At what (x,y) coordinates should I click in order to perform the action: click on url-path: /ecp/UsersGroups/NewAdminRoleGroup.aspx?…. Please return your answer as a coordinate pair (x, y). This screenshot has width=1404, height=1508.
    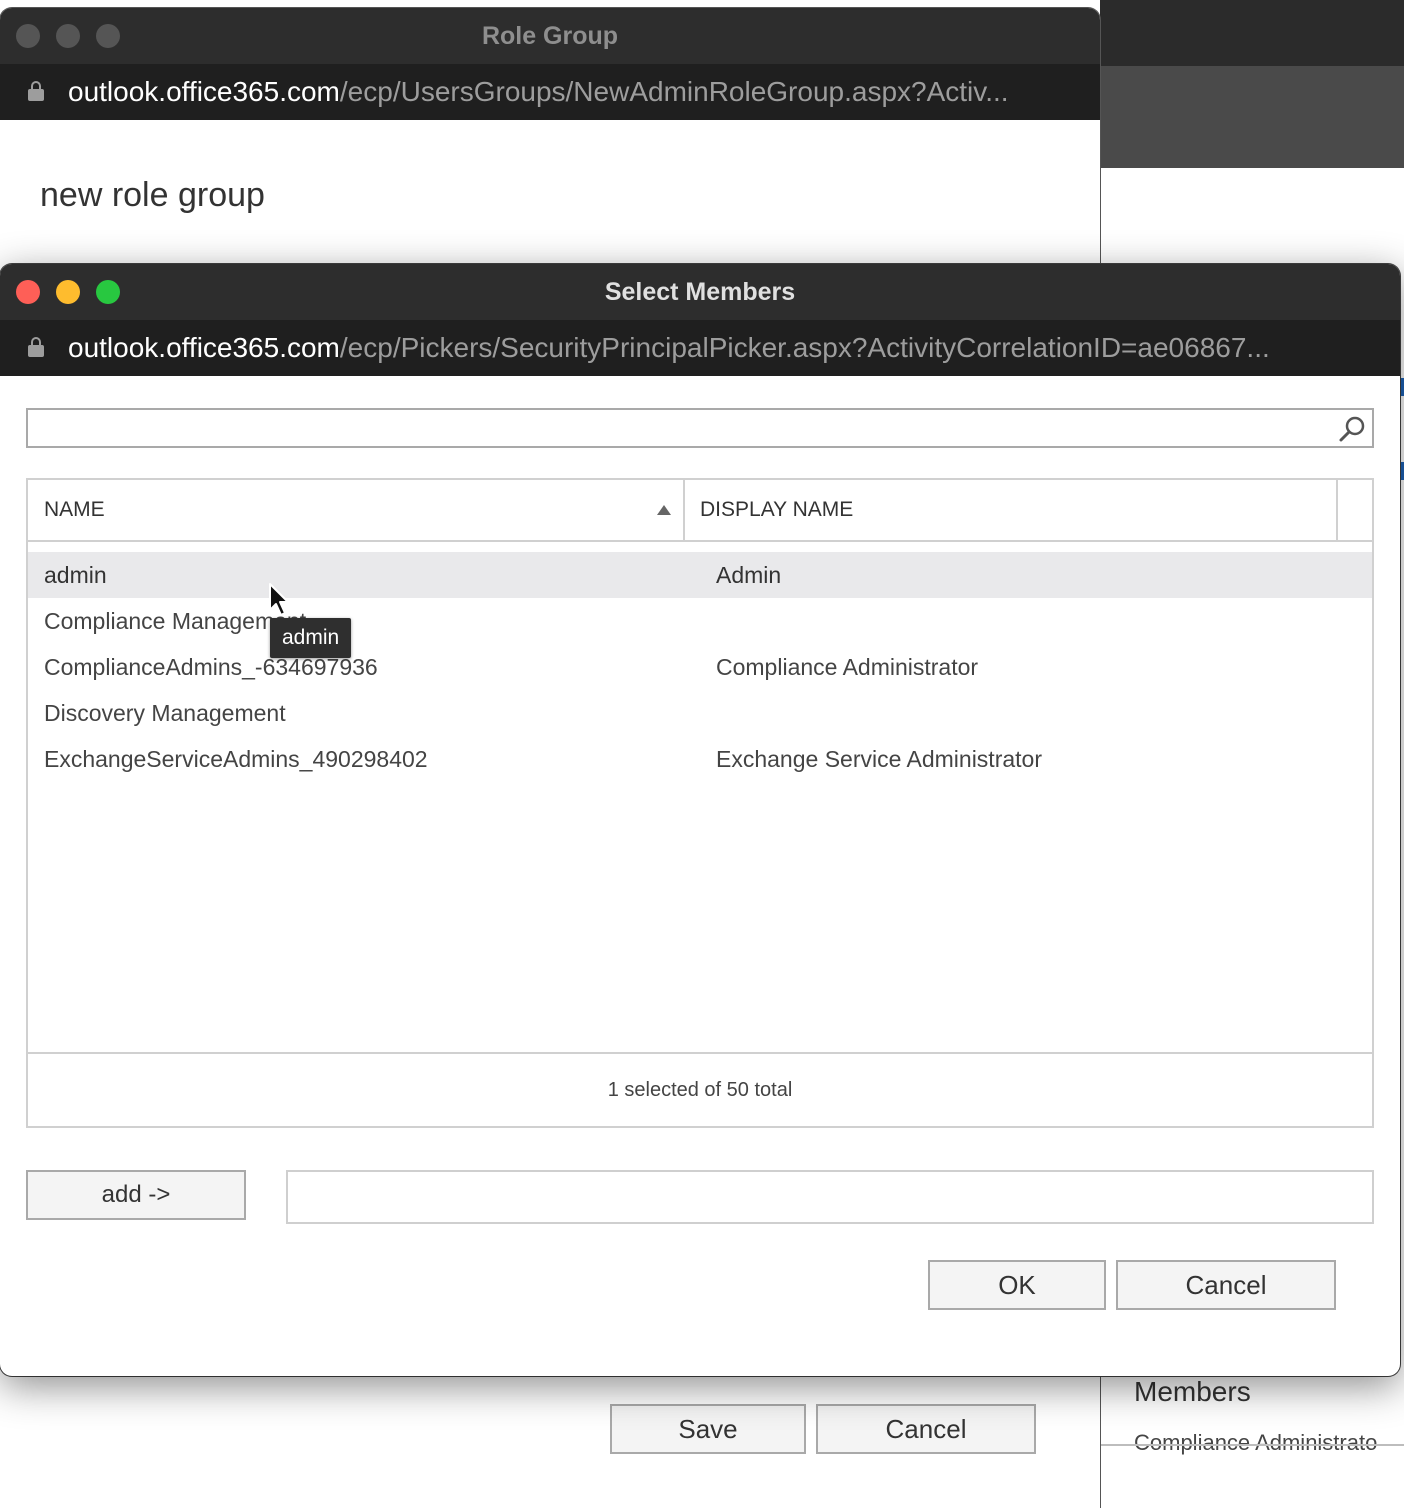
    Looking at the image, I should click on (674, 91).